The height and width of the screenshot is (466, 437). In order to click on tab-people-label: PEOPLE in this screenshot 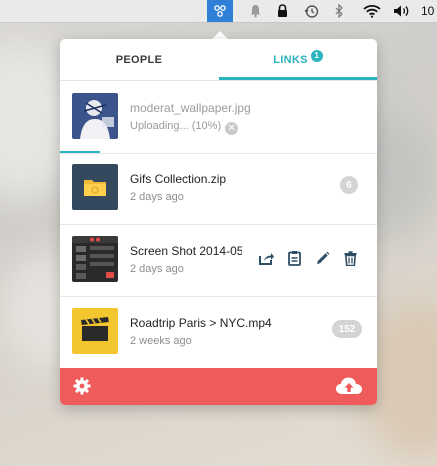, I will do `click(139, 59)`.